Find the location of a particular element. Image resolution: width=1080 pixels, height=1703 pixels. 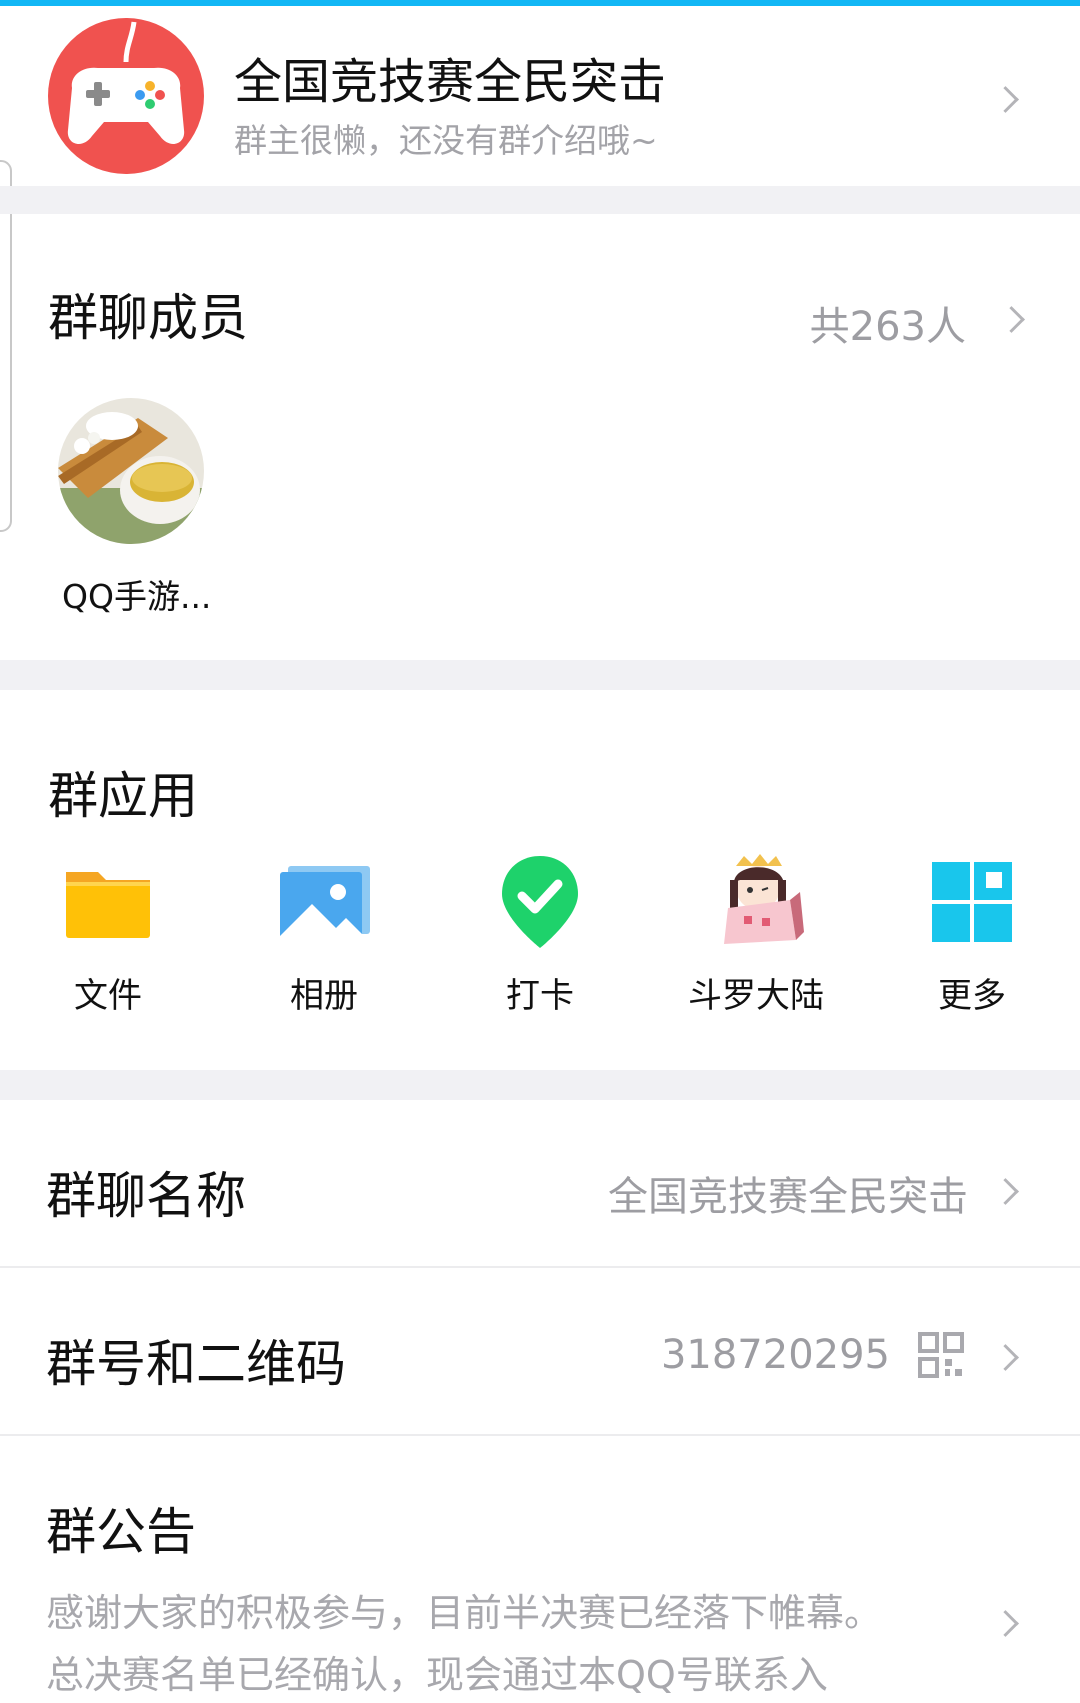

group-name-row: 群聊名称 全国竞技赛全民突击 is located at coordinates (540, 1183).